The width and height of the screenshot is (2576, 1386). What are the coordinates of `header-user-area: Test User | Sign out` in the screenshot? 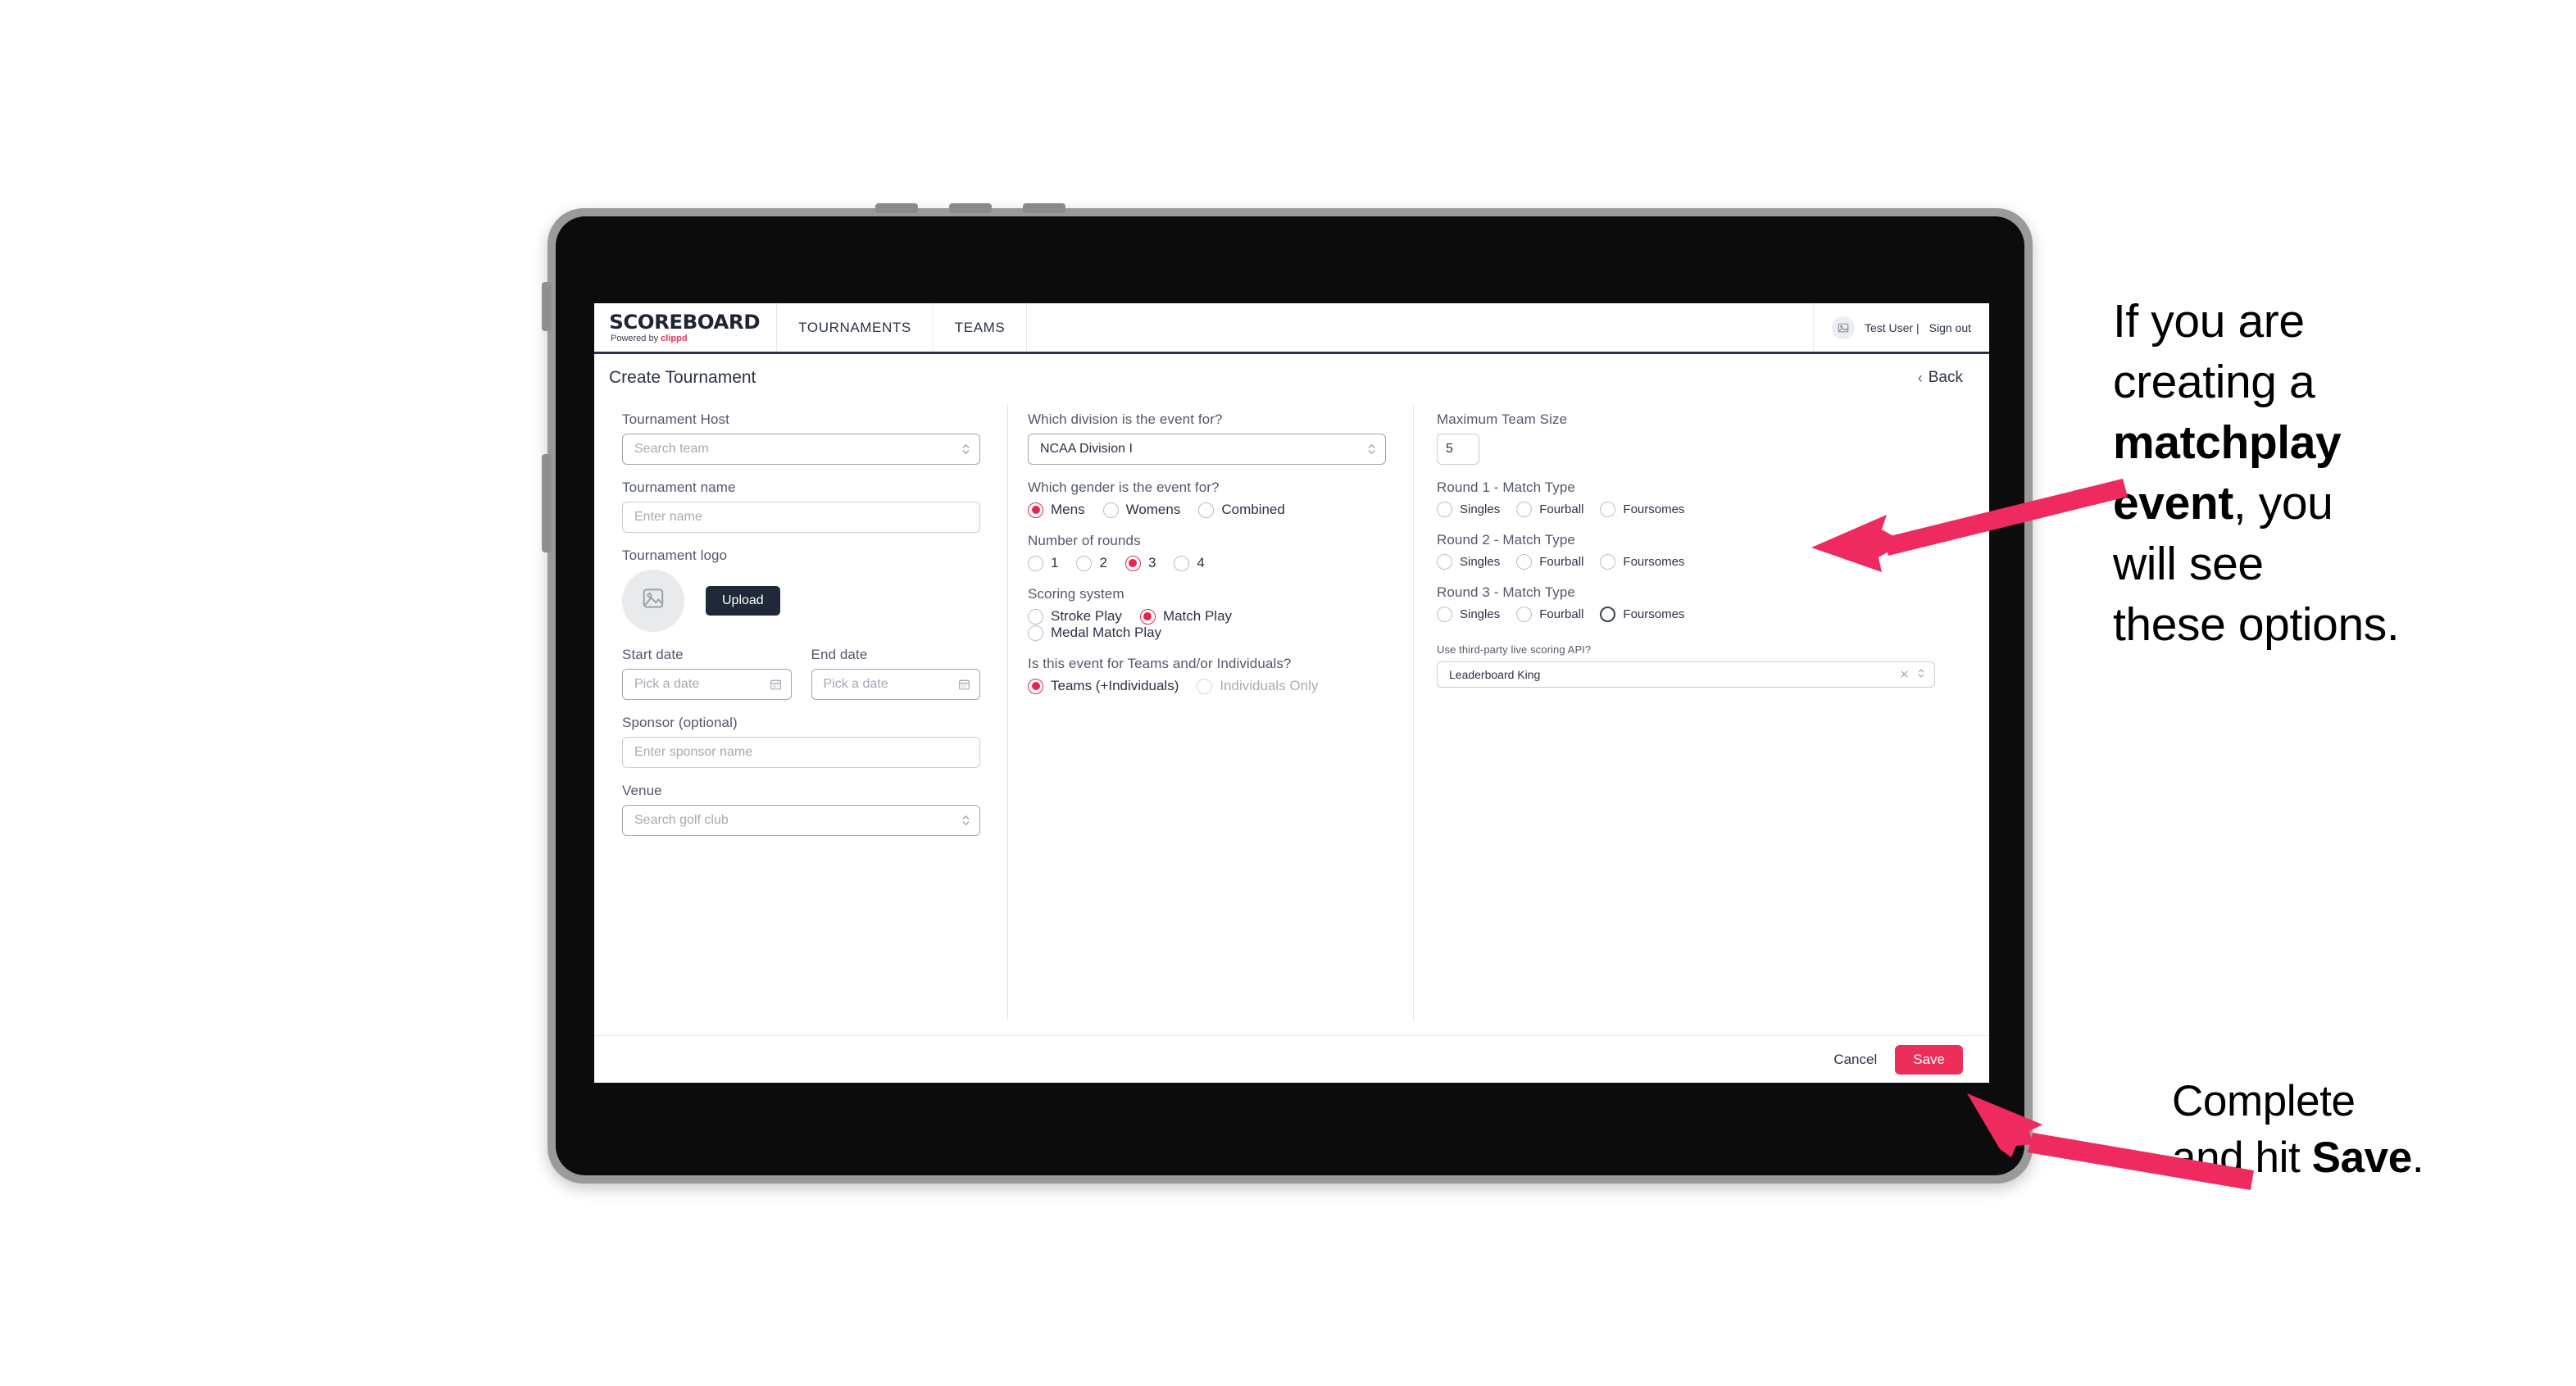 It's located at (1901, 327).